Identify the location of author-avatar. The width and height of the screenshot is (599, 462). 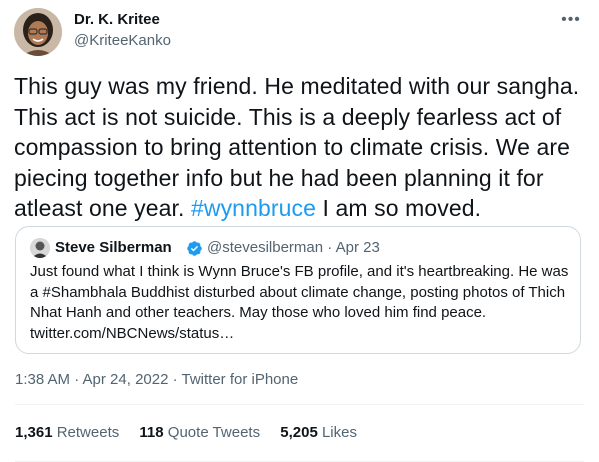
(38, 32).